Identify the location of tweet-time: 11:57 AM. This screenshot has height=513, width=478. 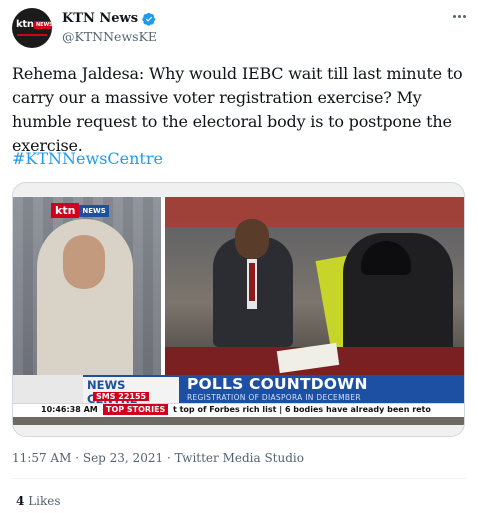
(41, 458).